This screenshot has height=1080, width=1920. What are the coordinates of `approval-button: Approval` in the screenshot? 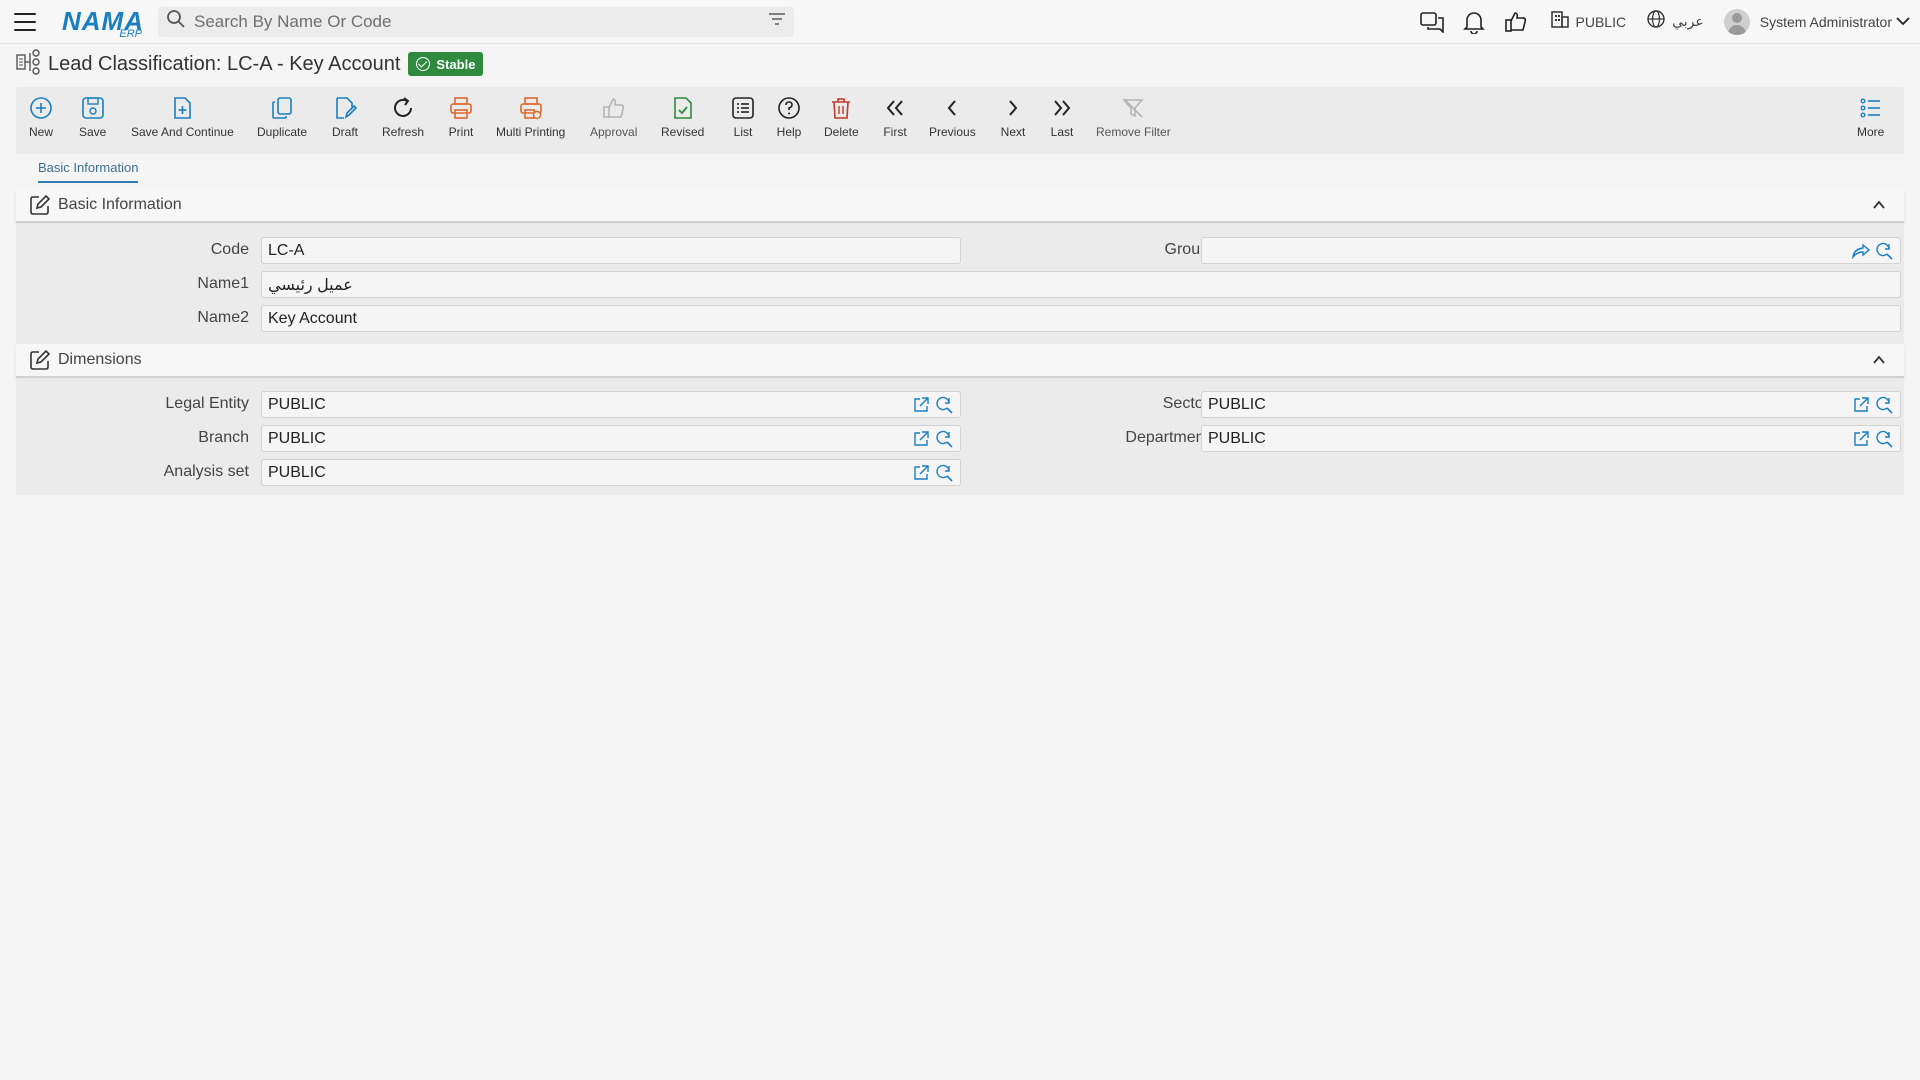 It's located at (613, 117).